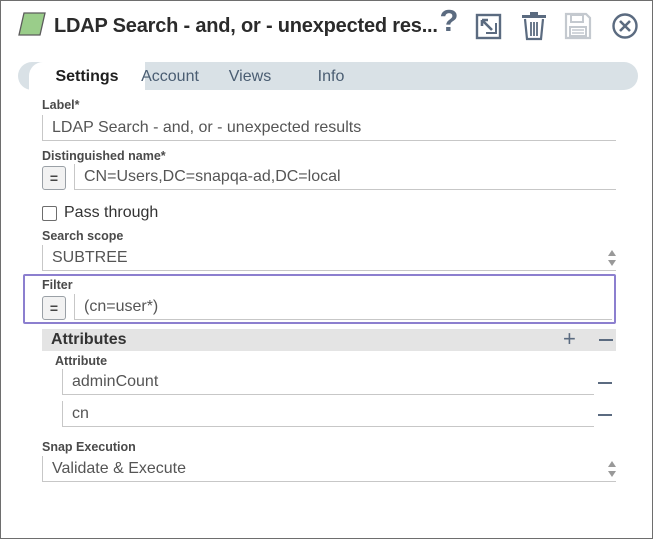 The image size is (653, 539). Describe the element at coordinates (606, 340) in the screenshot. I see `remove-attributes-icon` at that location.